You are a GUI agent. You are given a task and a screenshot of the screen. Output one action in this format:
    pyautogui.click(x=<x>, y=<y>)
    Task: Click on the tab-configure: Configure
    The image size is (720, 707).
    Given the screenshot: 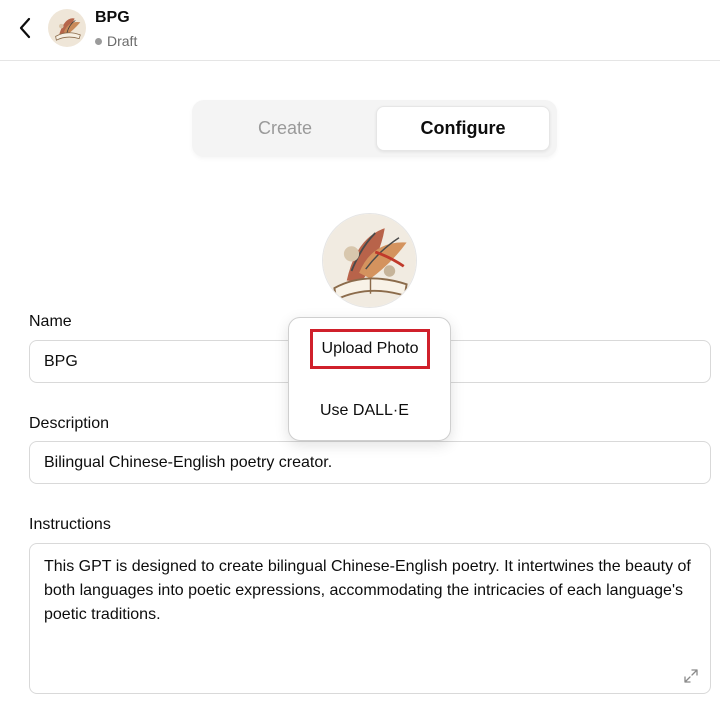 What is the action you would take?
    pyautogui.click(x=463, y=128)
    